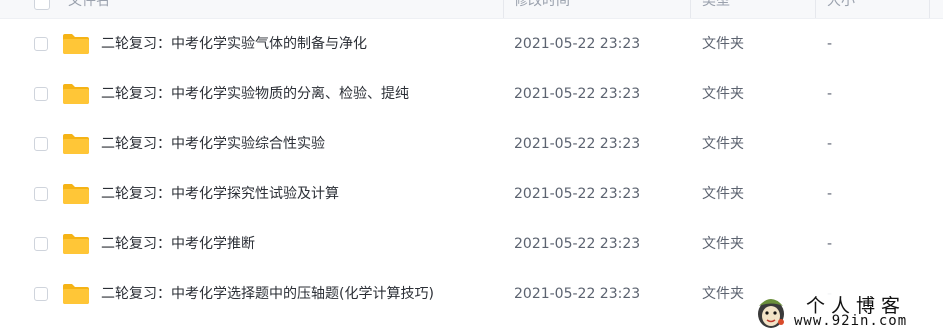  I want to click on file-name: 二轮复习：中考化学选择题中的压轴题(化学计算技巧), so click(267, 294).